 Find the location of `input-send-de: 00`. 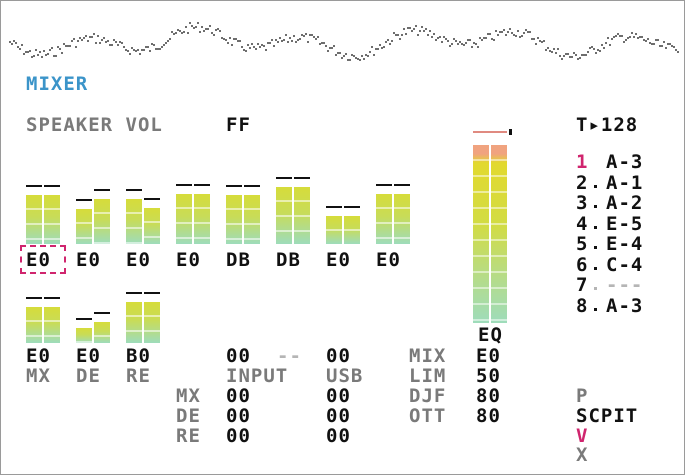

input-send-de: 00 is located at coordinates (238, 416).